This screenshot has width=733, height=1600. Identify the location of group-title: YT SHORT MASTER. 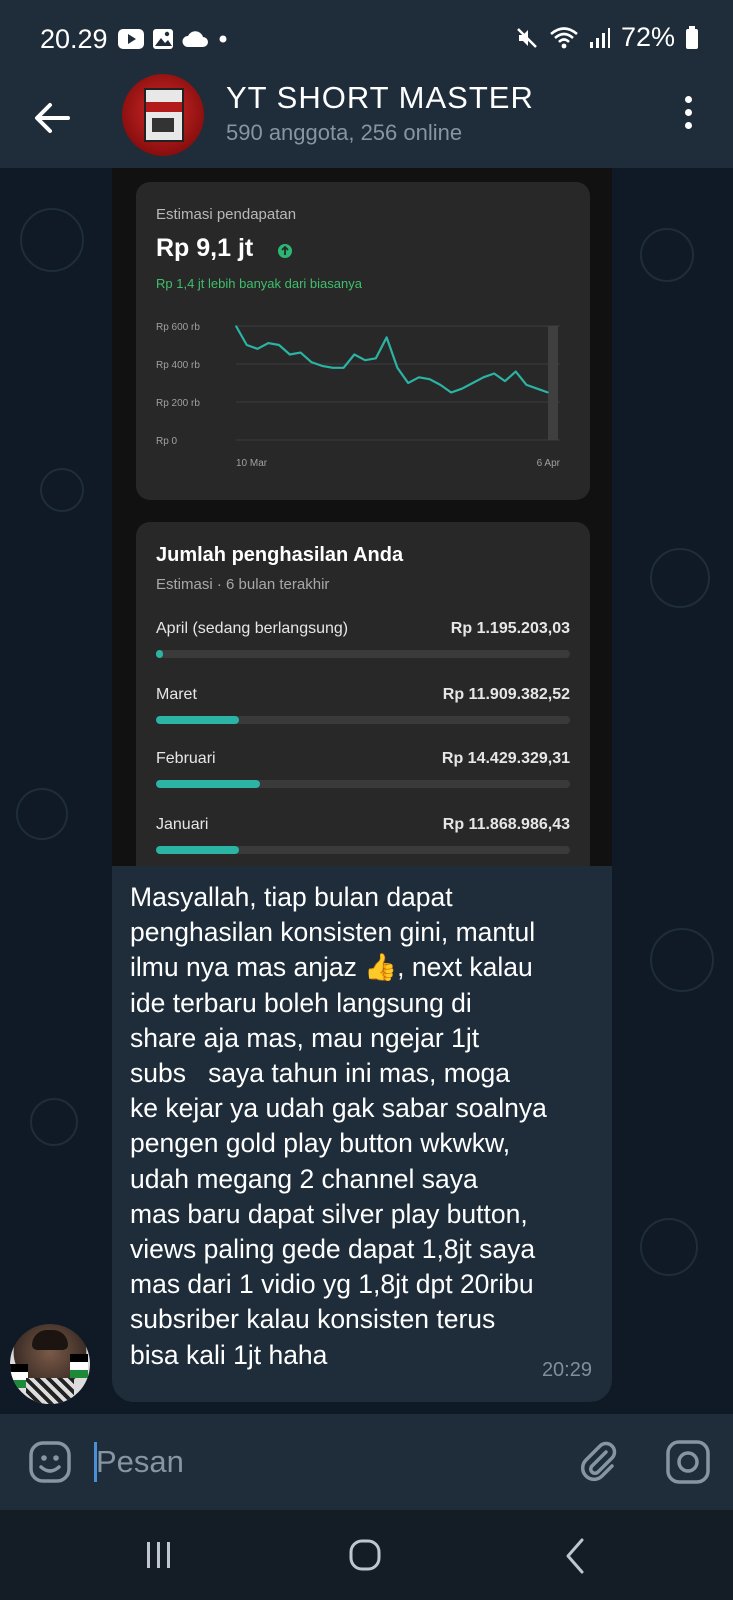
(380, 98).